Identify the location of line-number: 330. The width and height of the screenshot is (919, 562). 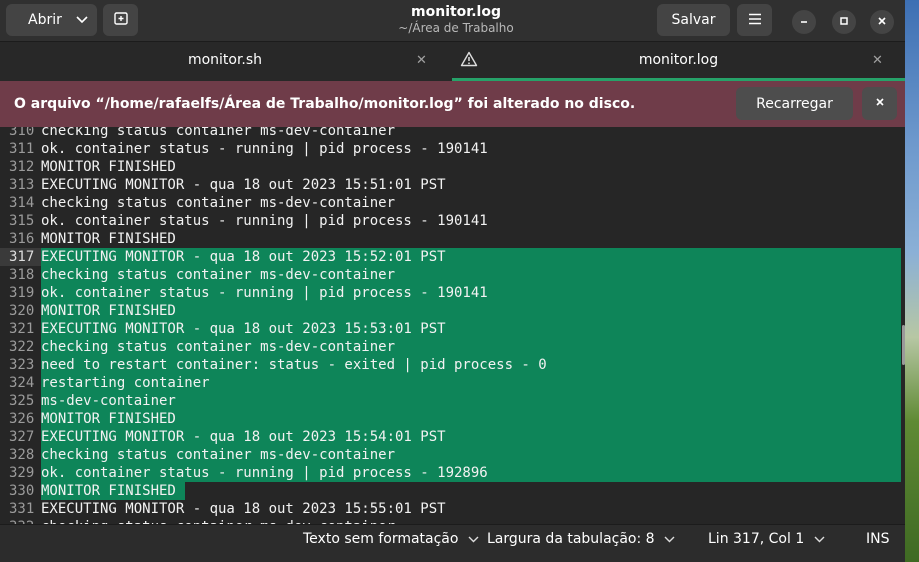
(22, 491).